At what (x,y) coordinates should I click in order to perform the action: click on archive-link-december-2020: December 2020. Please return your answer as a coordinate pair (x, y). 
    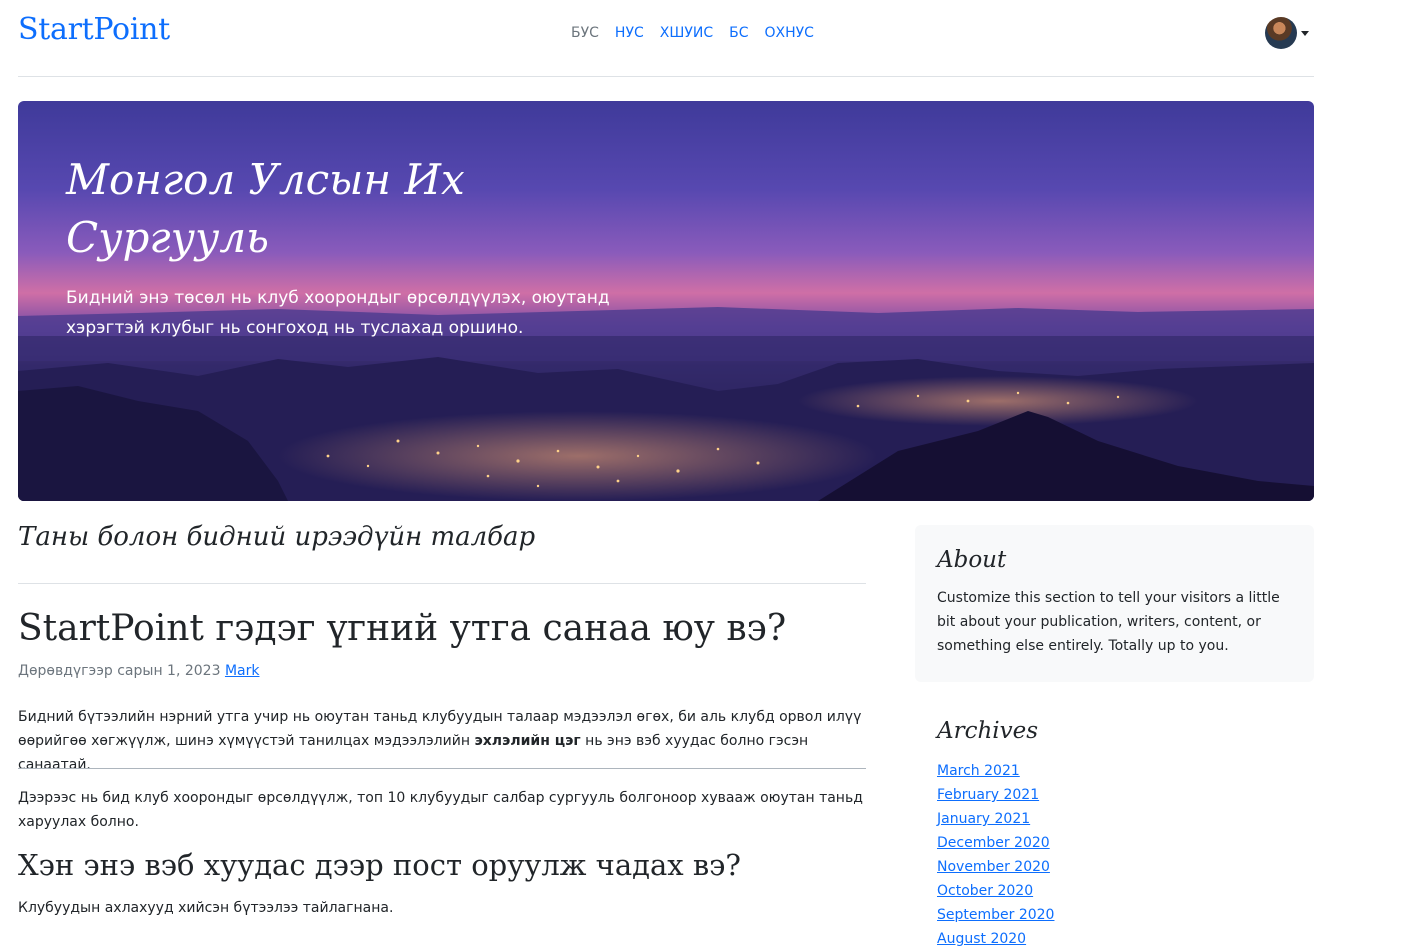
    Looking at the image, I should click on (993, 843).